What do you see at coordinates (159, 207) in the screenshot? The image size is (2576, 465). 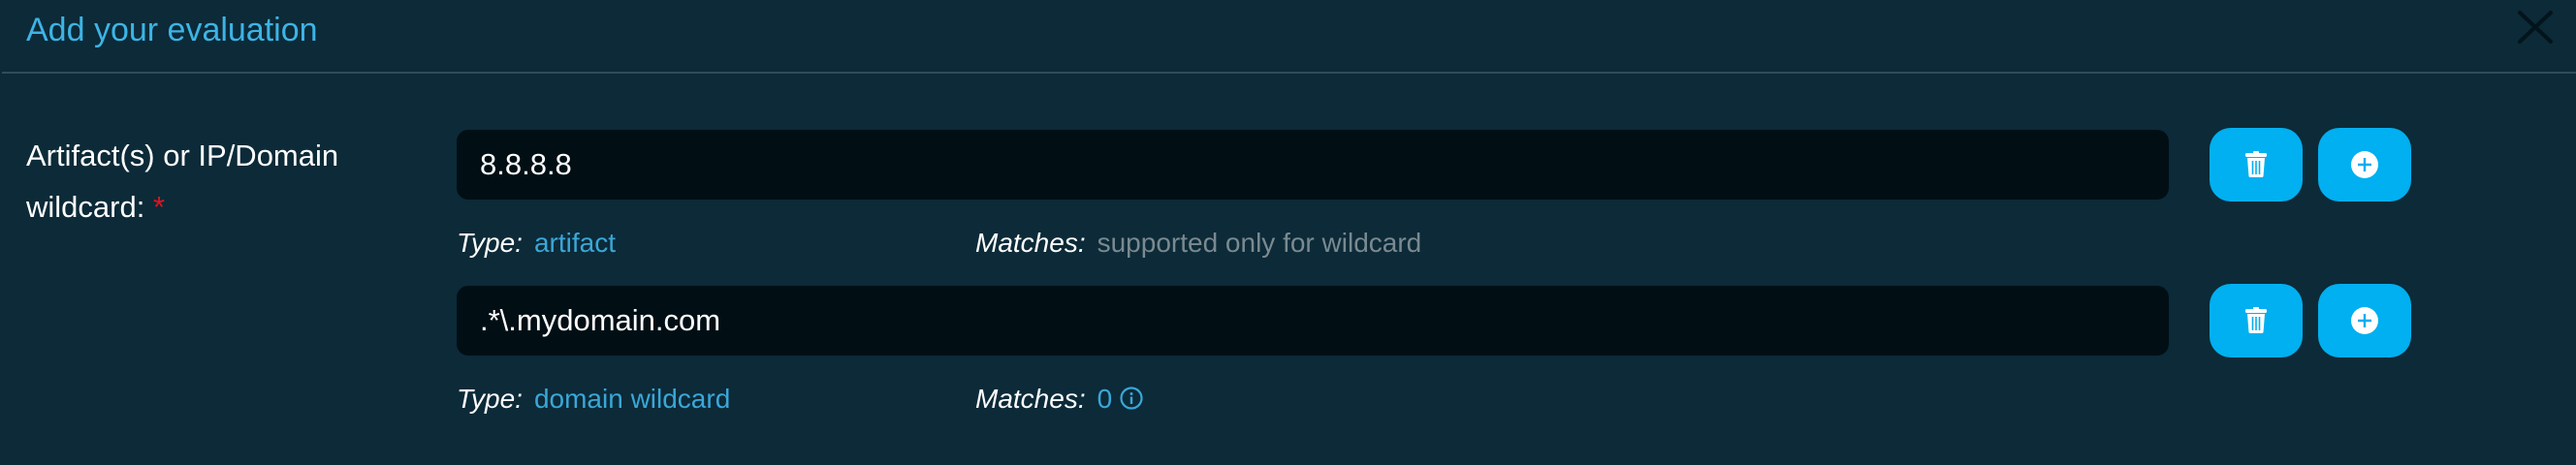 I see `required-mark: *` at bounding box center [159, 207].